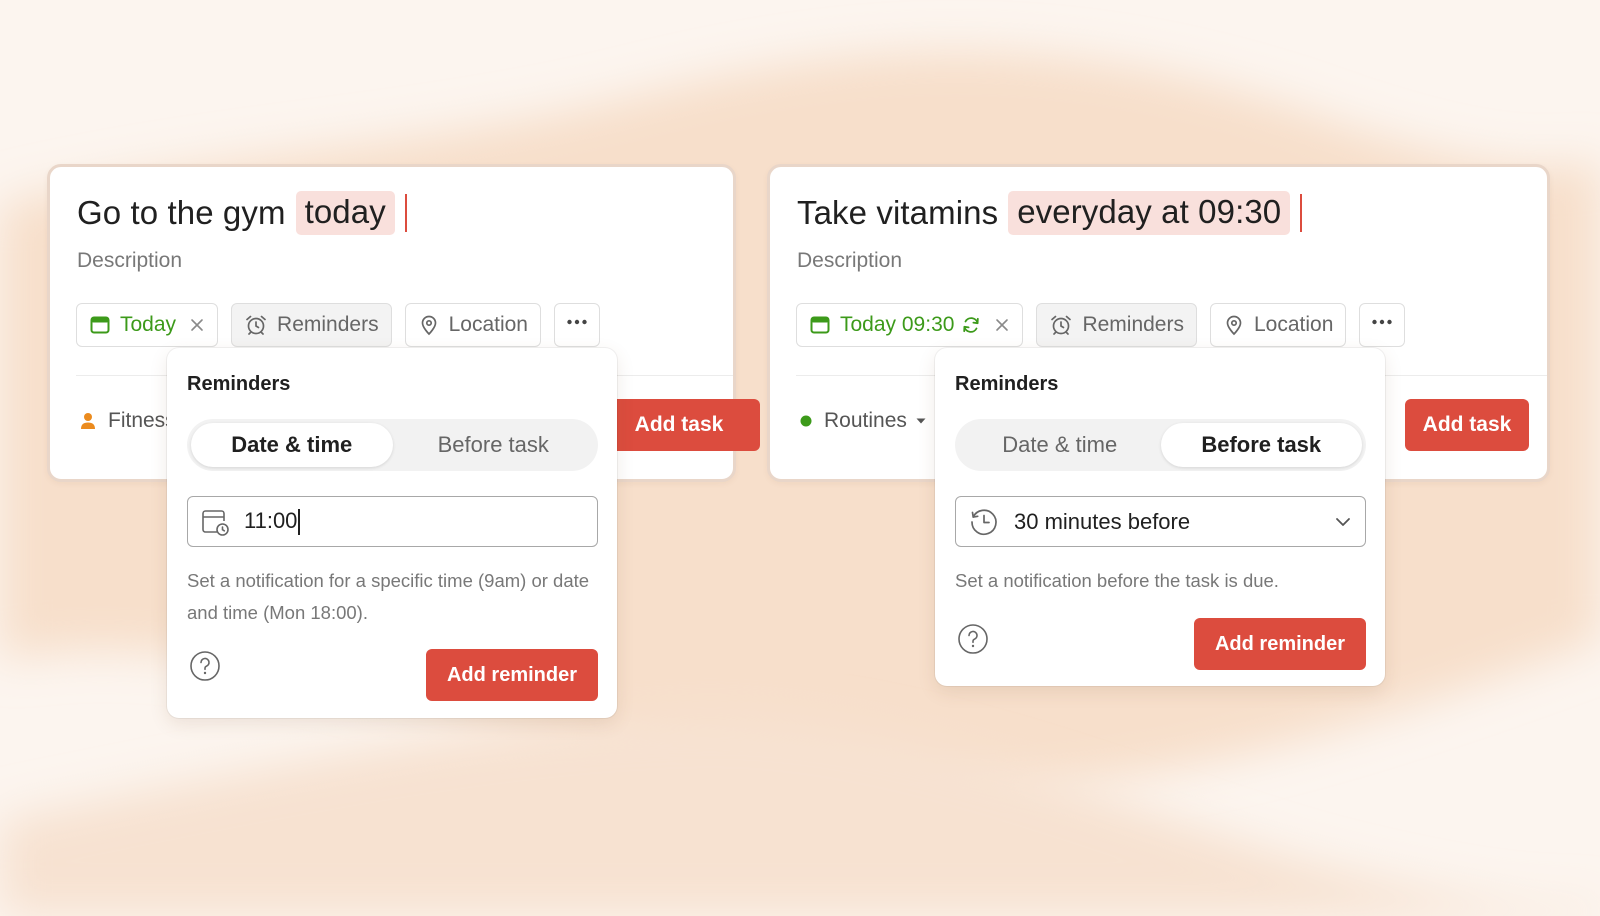 Image resolution: width=1600 pixels, height=916 pixels. What do you see at coordinates (181, 212) in the screenshot?
I see `task-title-text: Go to the gym` at bounding box center [181, 212].